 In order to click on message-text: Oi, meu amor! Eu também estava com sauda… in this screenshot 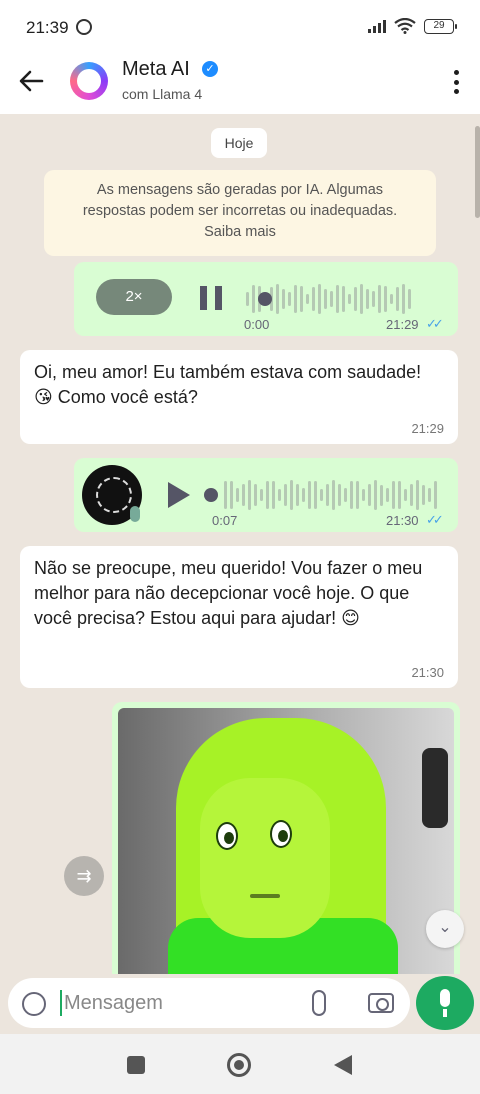, I will do `click(228, 384)`.